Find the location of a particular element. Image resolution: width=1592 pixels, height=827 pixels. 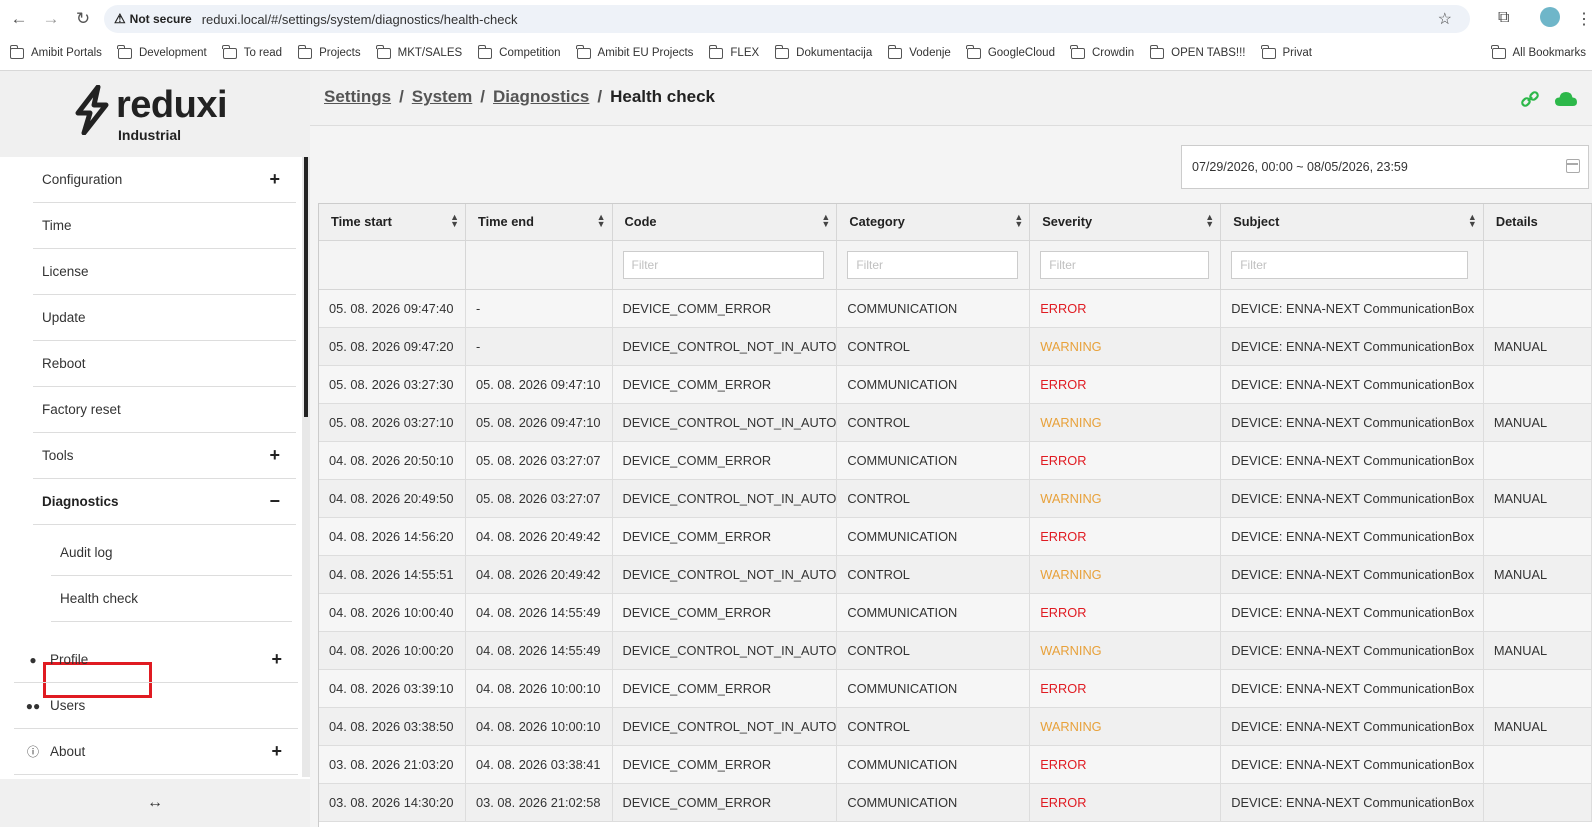

sidebar-item-update: Update is located at coordinates (164, 318).